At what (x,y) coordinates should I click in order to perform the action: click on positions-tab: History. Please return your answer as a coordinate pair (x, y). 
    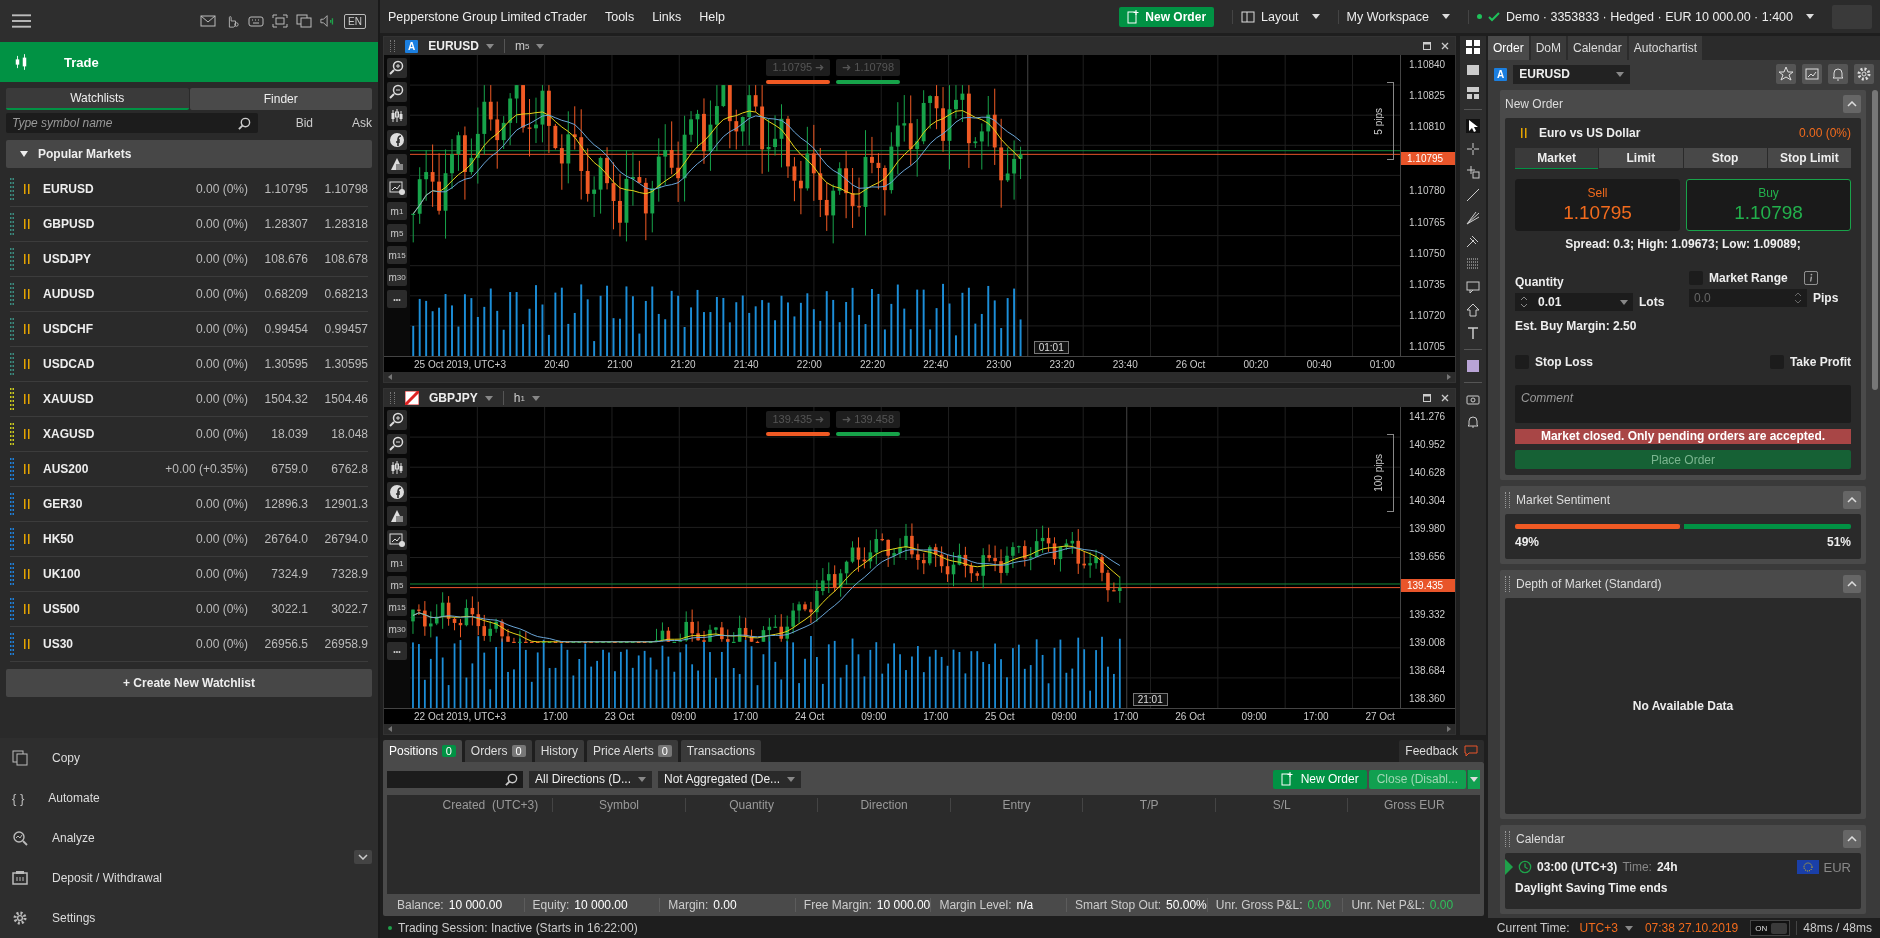
    Looking at the image, I should click on (559, 751).